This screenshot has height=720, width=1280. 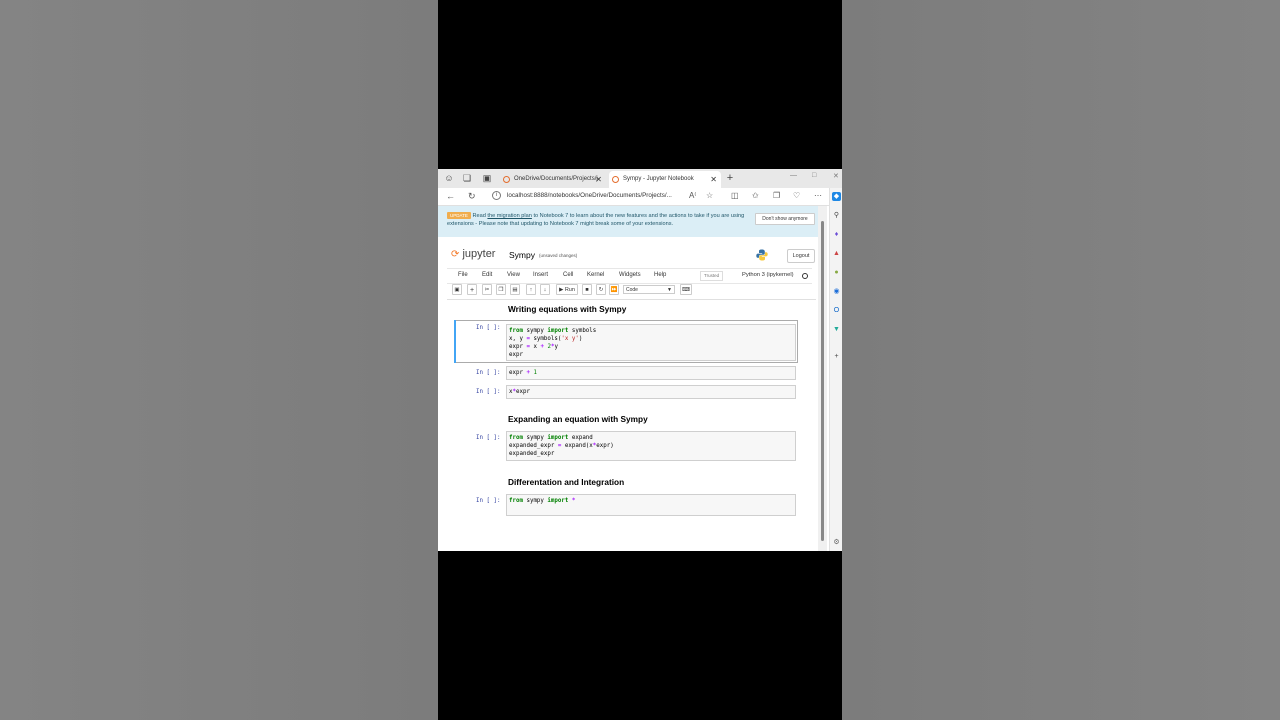 I want to click on move-up-icon: ↑, so click(x=531, y=289).